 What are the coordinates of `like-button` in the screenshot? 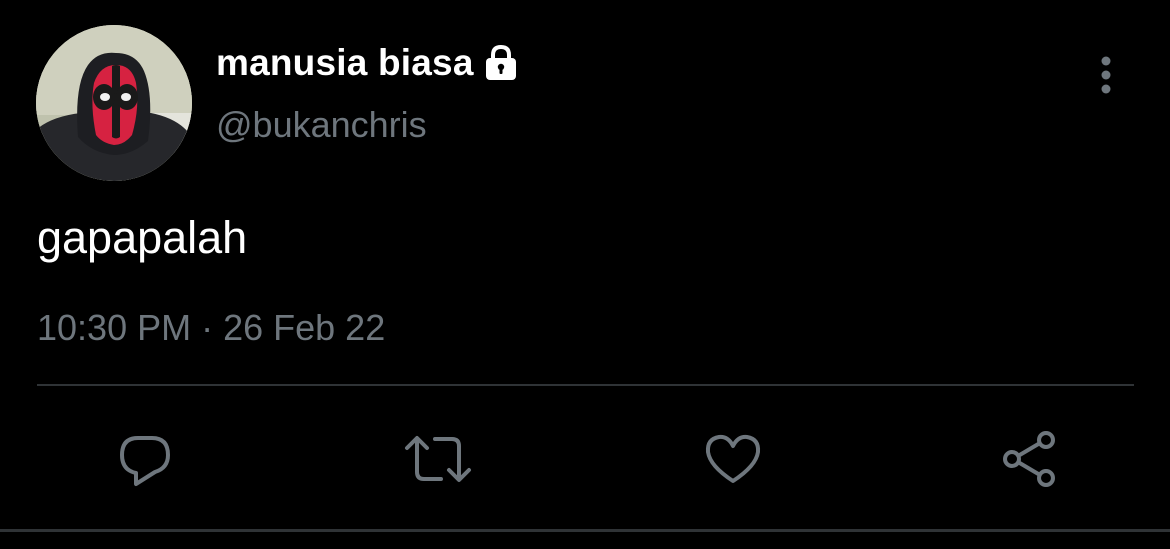 It's located at (733, 459).